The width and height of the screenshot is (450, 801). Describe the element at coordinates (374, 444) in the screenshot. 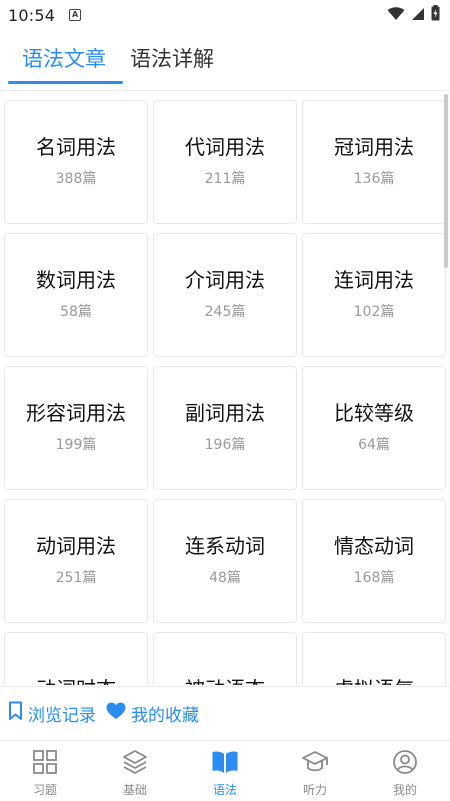

I see `category-count: 64篇` at that location.